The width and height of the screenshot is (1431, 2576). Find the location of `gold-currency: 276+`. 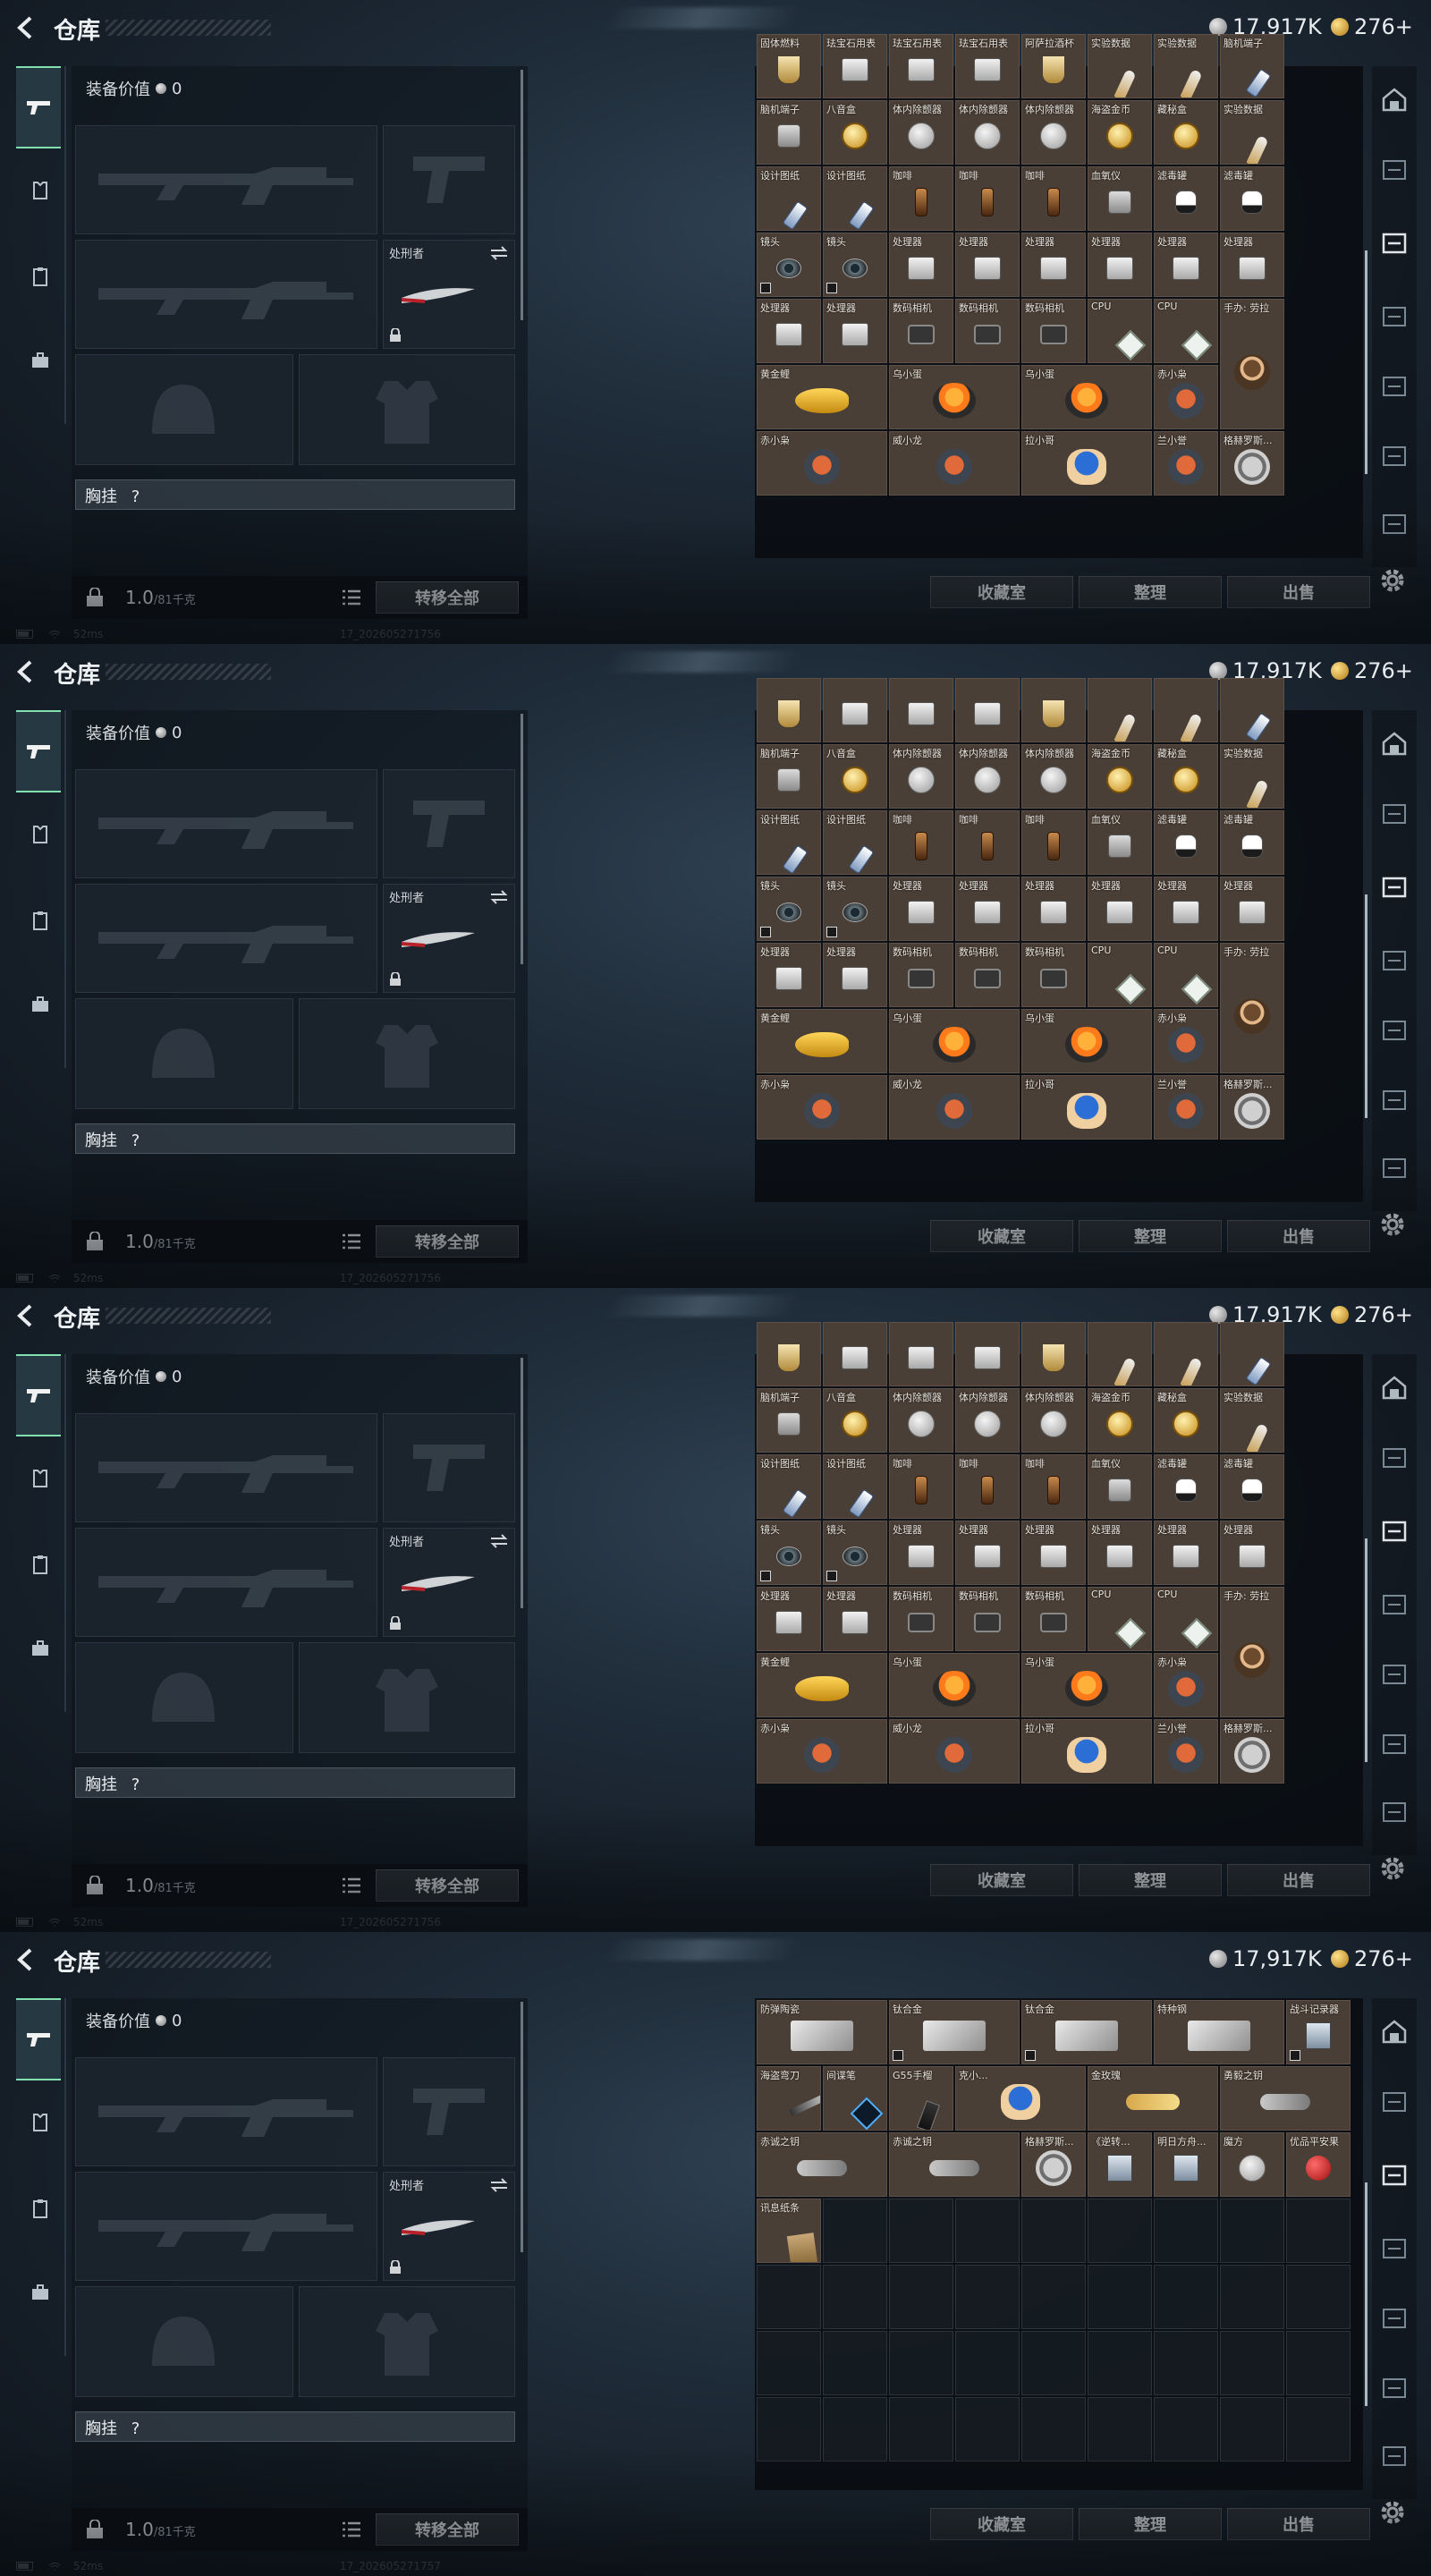

gold-currency: 276+ is located at coordinates (1372, 1314).